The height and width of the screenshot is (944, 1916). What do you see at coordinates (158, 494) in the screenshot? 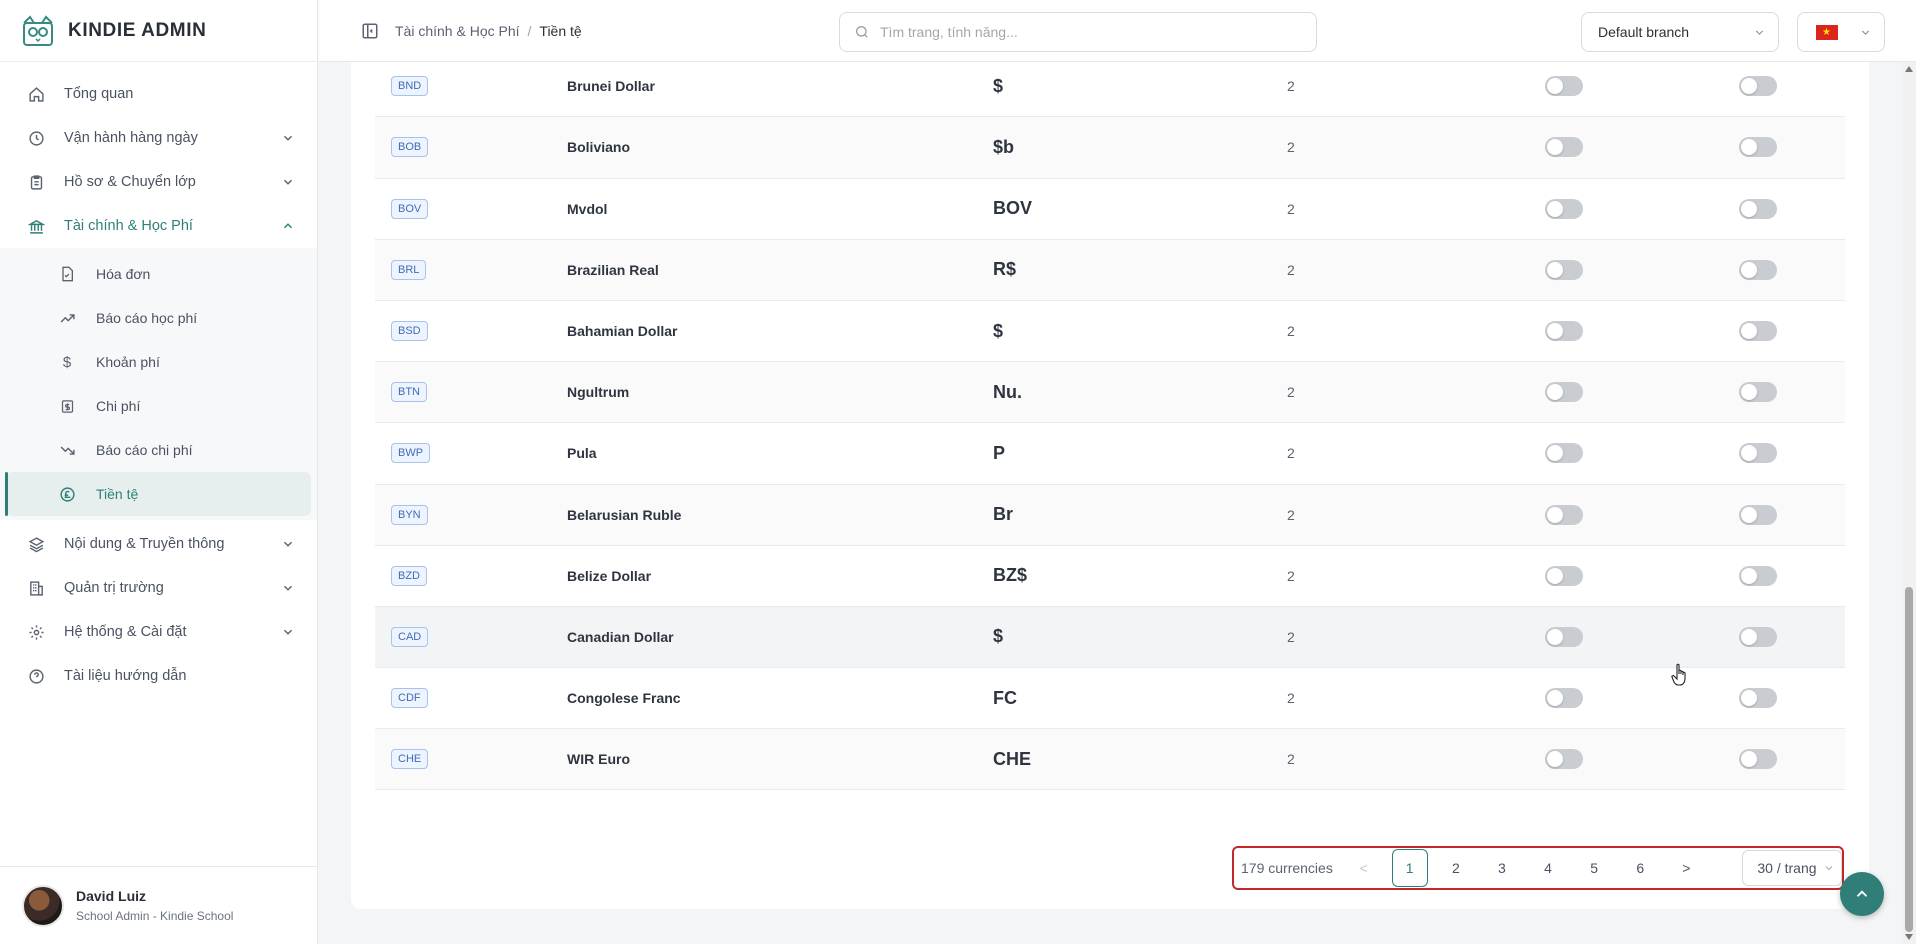
I see `sidebar-item-currency: Tiền tệ` at bounding box center [158, 494].